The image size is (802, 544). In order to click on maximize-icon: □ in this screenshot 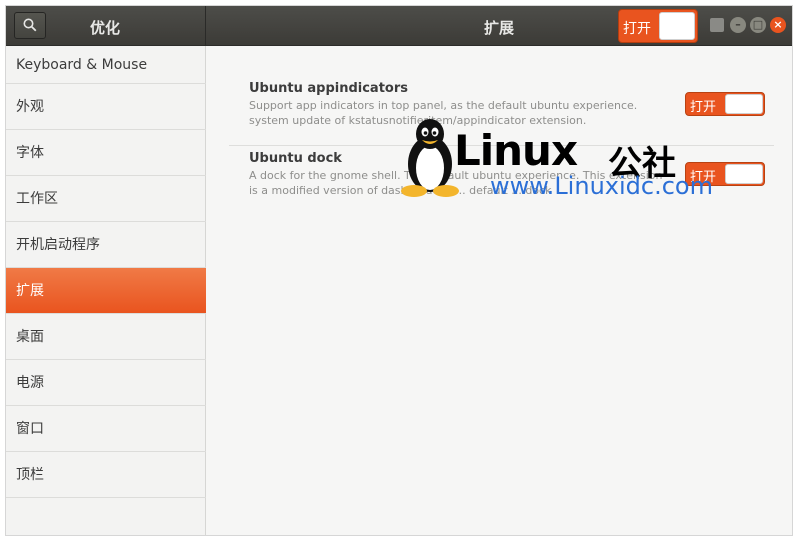, I will do `click(758, 24)`.